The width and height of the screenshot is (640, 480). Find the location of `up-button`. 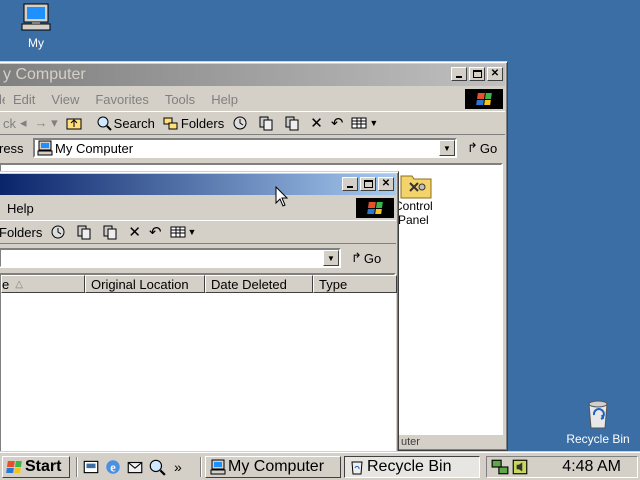

up-button is located at coordinates (75, 123).